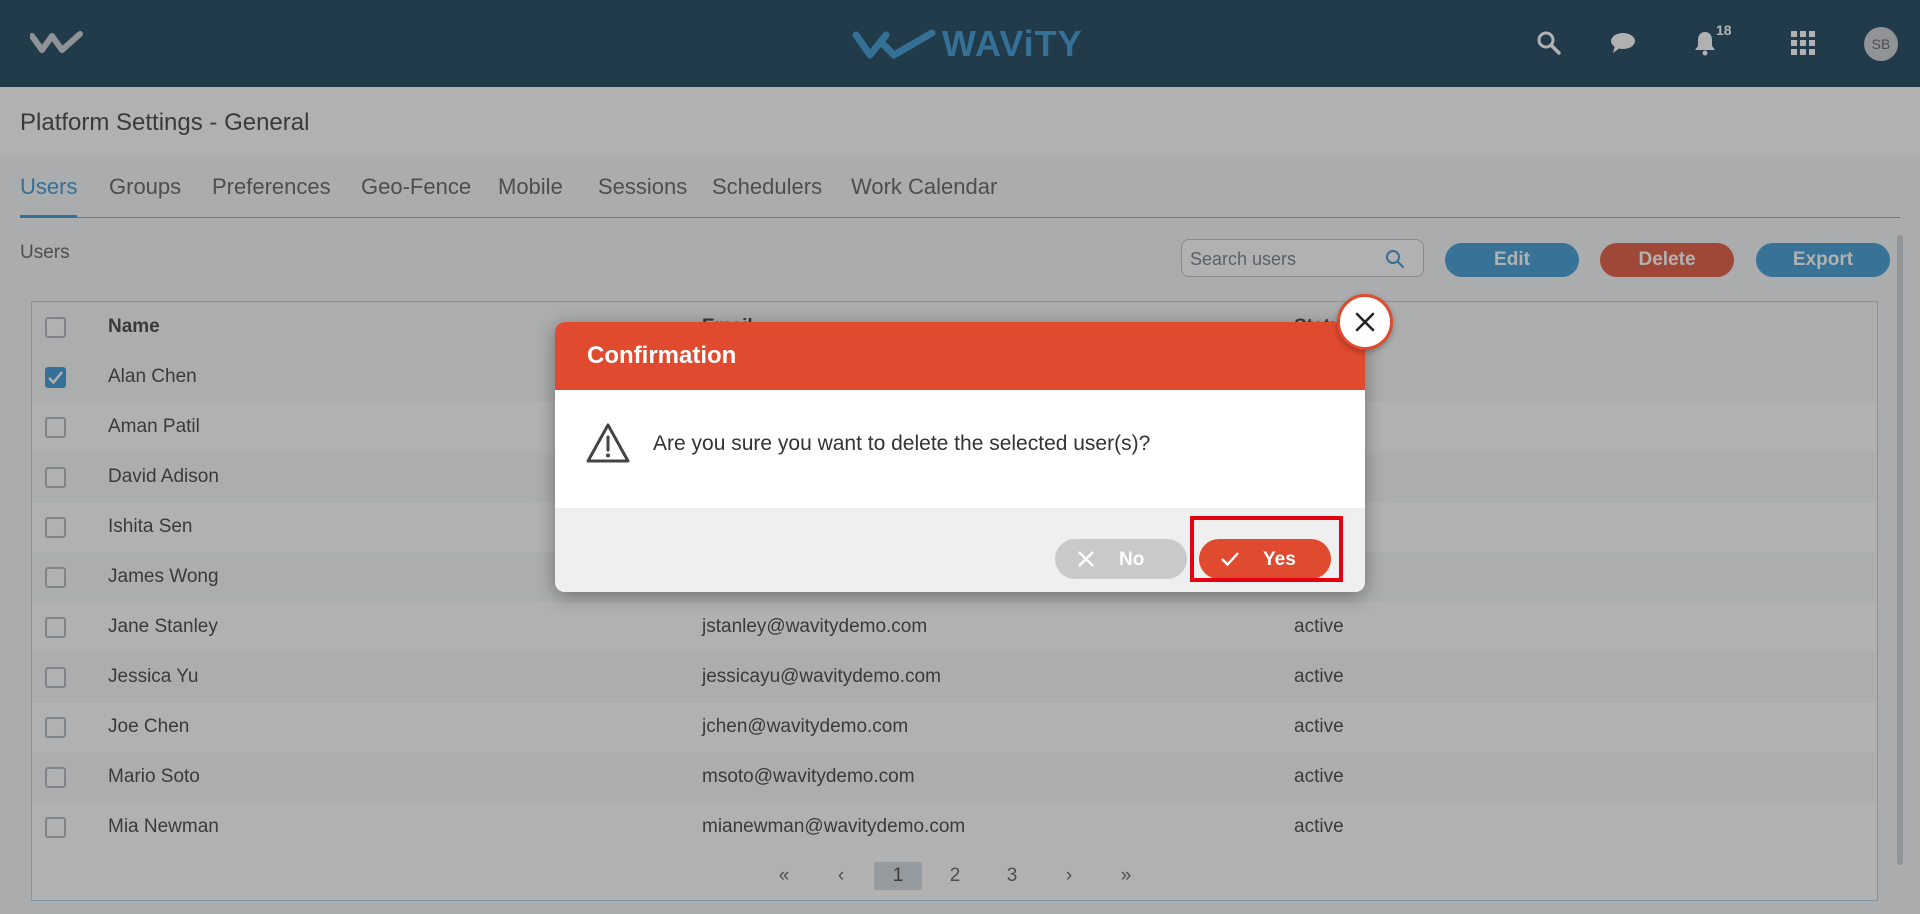  I want to click on dialog-header: Confirmation, so click(960, 356).